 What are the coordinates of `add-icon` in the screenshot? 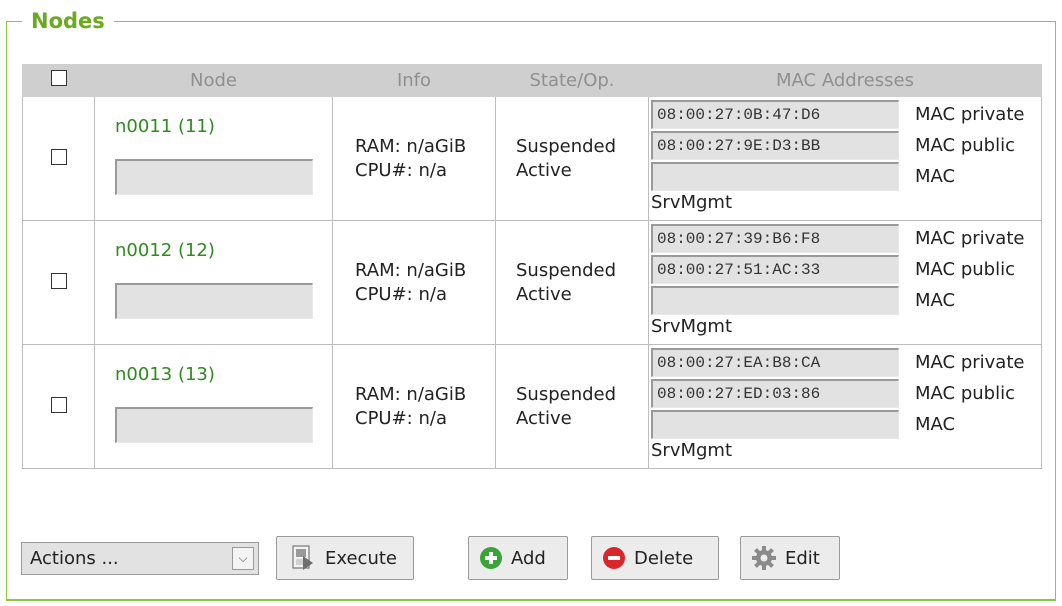 It's located at (491, 558).